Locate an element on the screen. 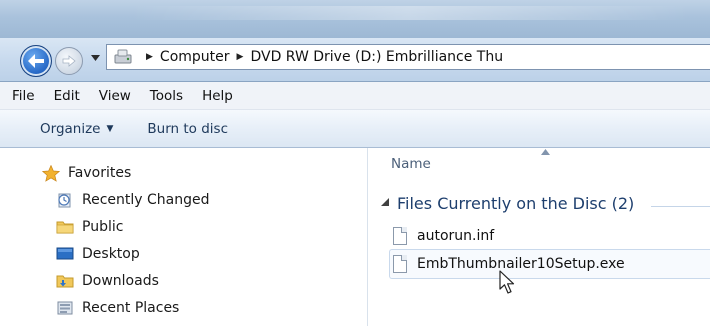 The height and width of the screenshot is (326, 710). drive-icon is located at coordinates (123, 57).